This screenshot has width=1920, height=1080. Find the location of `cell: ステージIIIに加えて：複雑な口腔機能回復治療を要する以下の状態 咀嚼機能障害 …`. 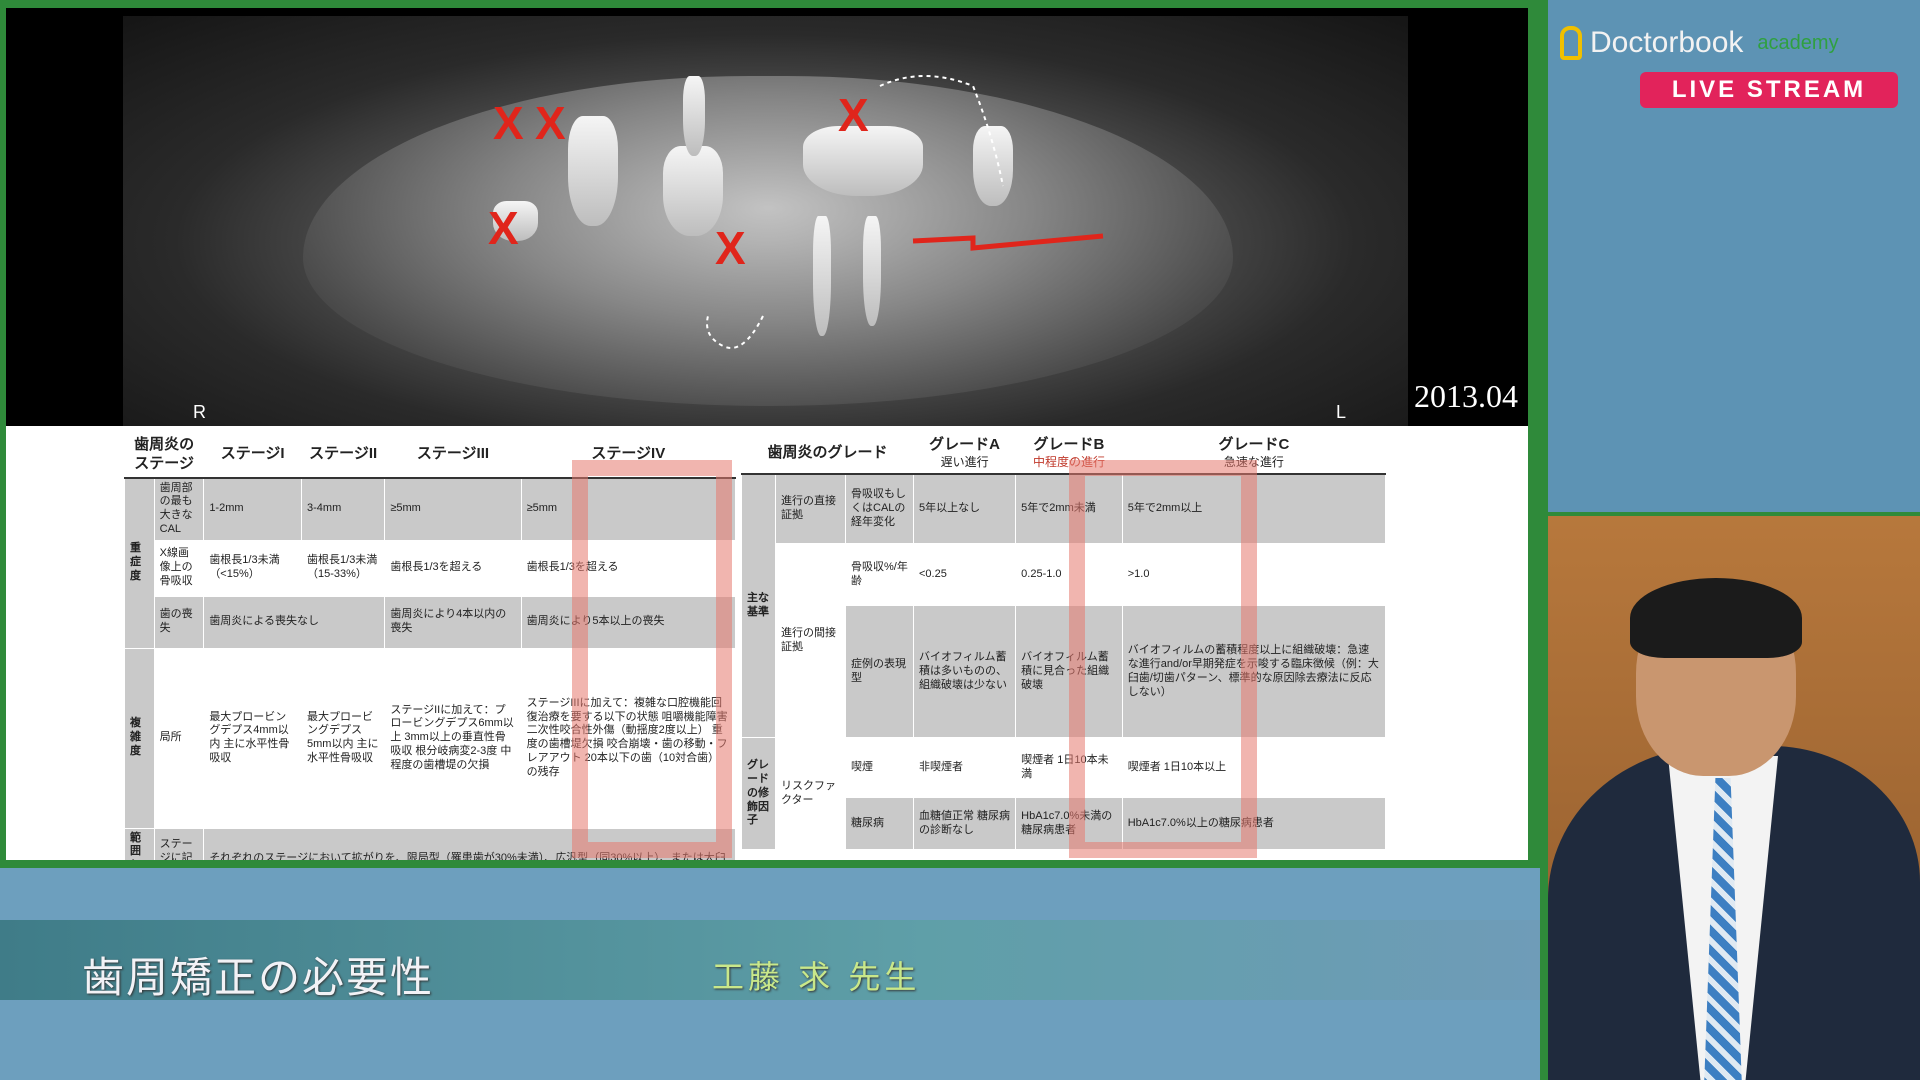

cell: ステージIIIに加えて：複雑な口腔機能回復治療を要する以下の状態 咀嚼機能障害 … is located at coordinates (628, 738).